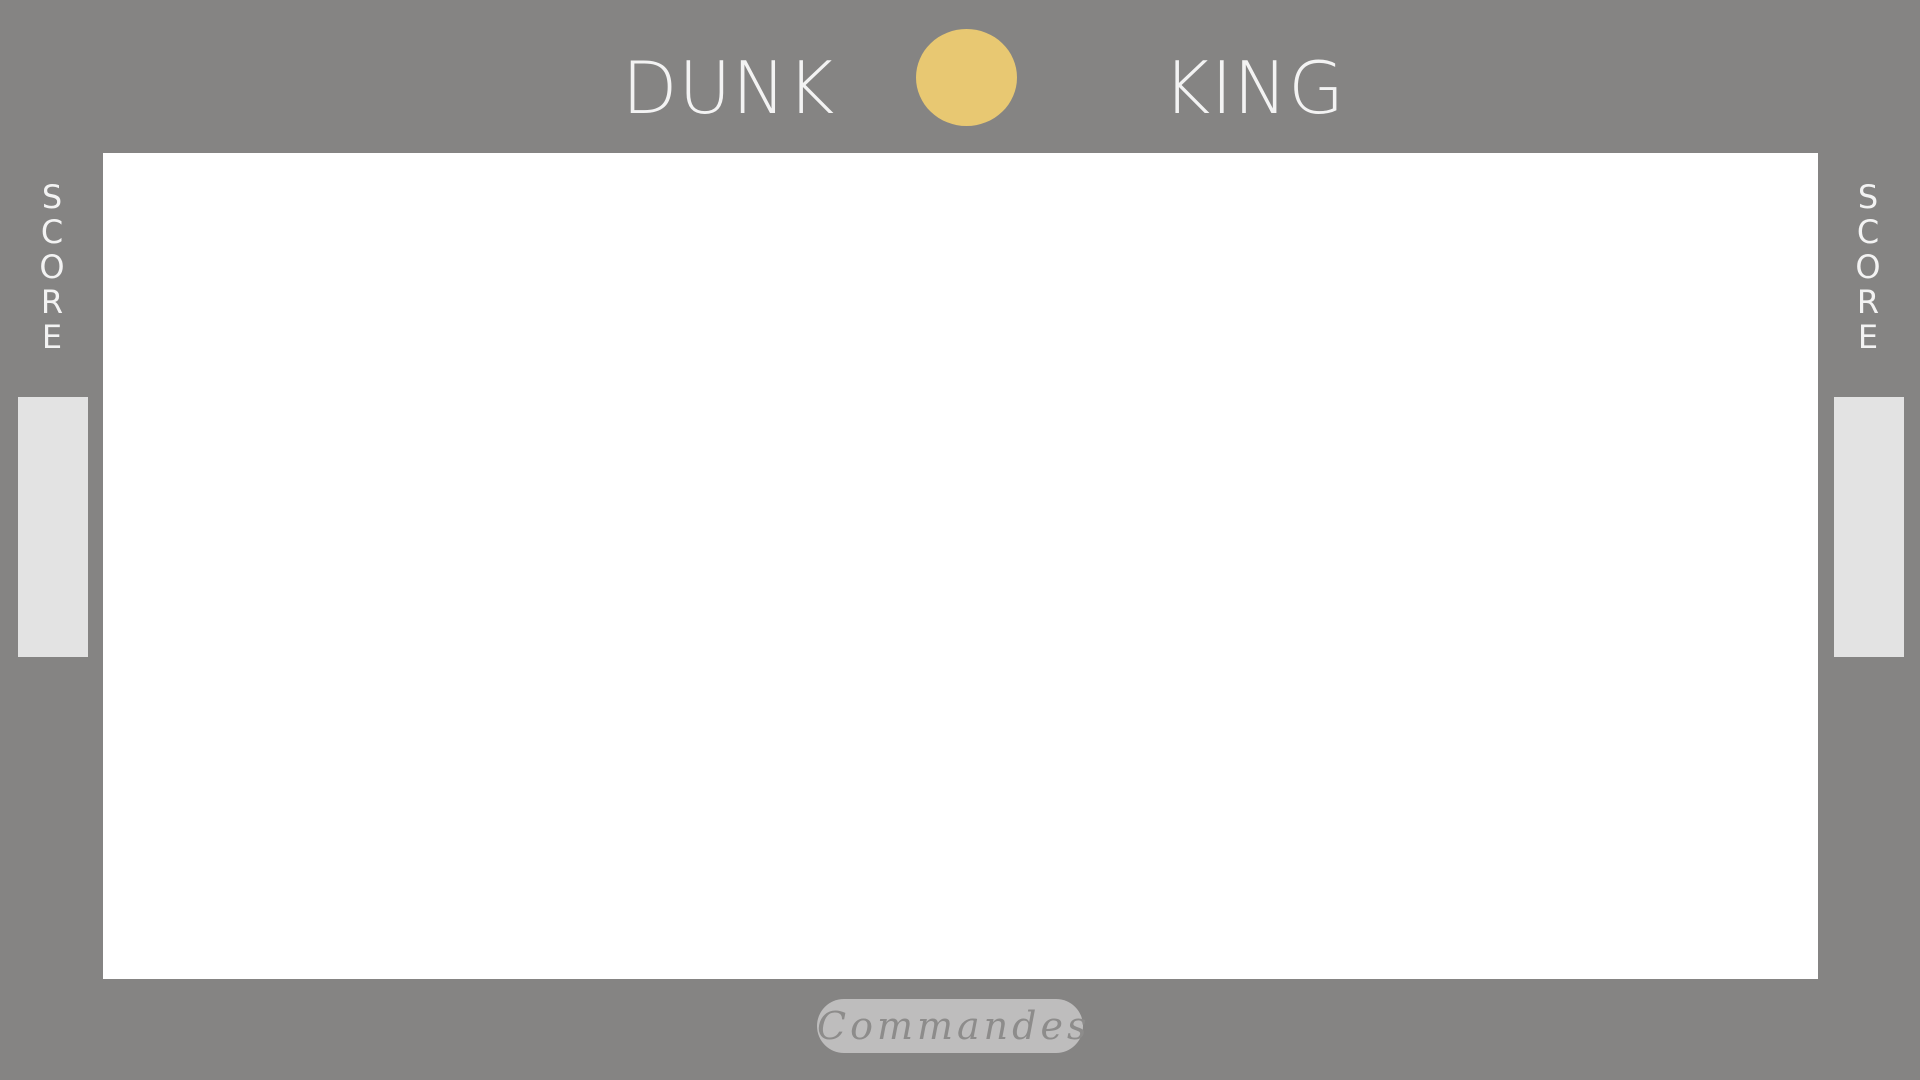 This screenshot has height=1080, width=1920. I want to click on commands-button: Commandes, so click(951, 1026).